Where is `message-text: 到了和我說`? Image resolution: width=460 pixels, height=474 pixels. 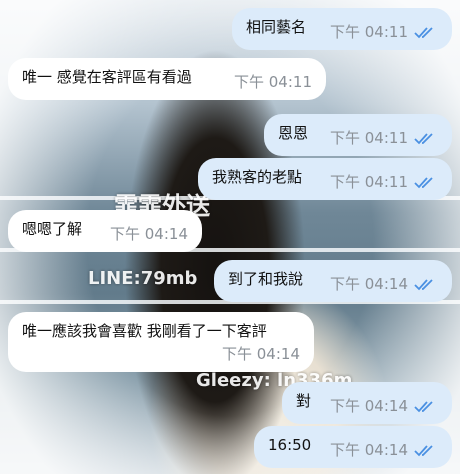 message-text: 到了和我說 is located at coordinates (266, 279).